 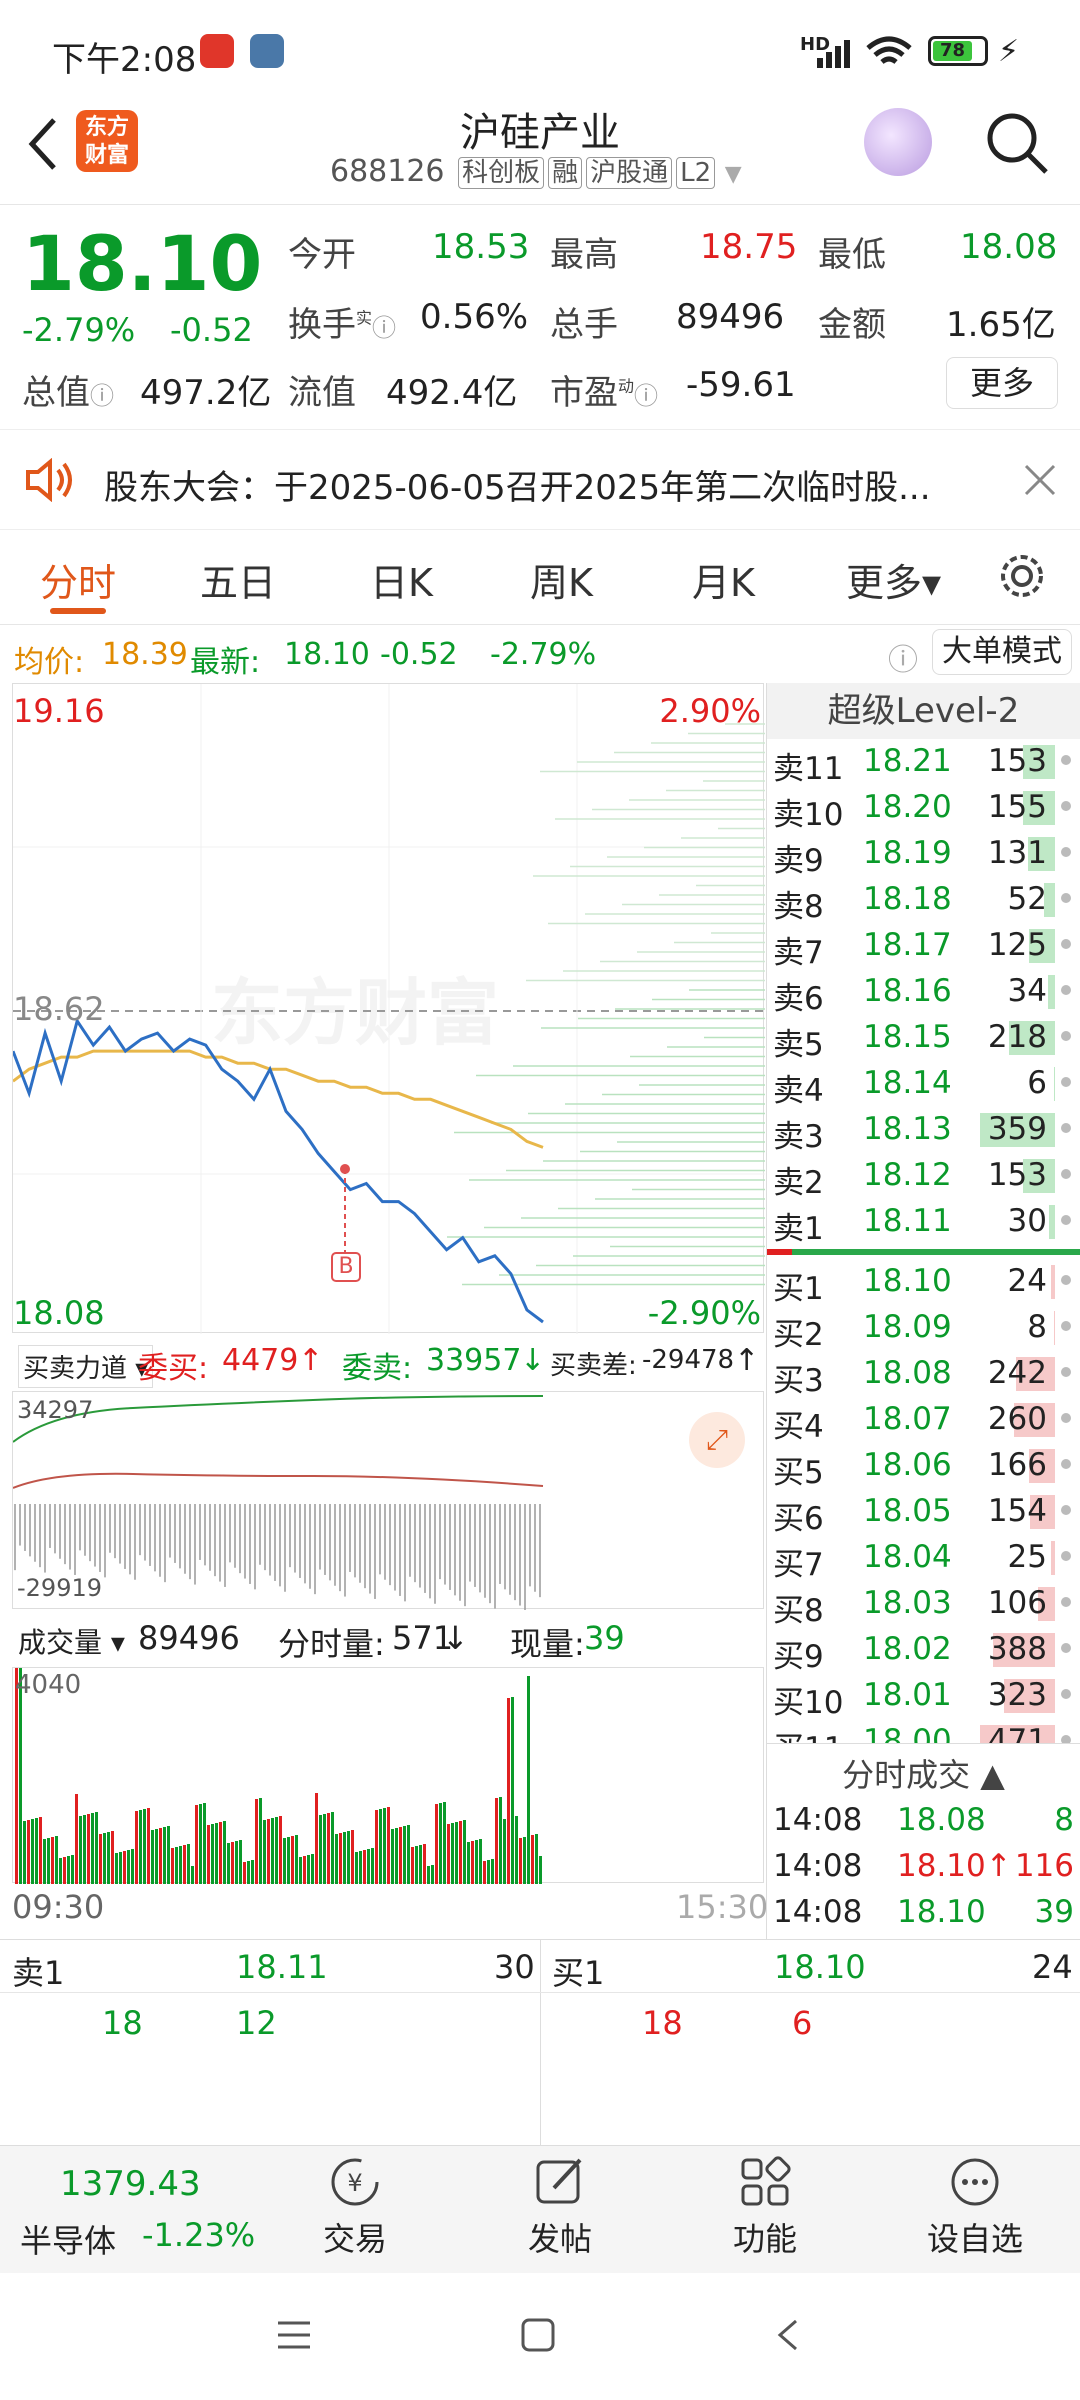 What do you see at coordinates (86, 1366) in the screenshot?
I see `flow-dropdown: 买卖力道 ▾` at bounding box center [86, 1366].